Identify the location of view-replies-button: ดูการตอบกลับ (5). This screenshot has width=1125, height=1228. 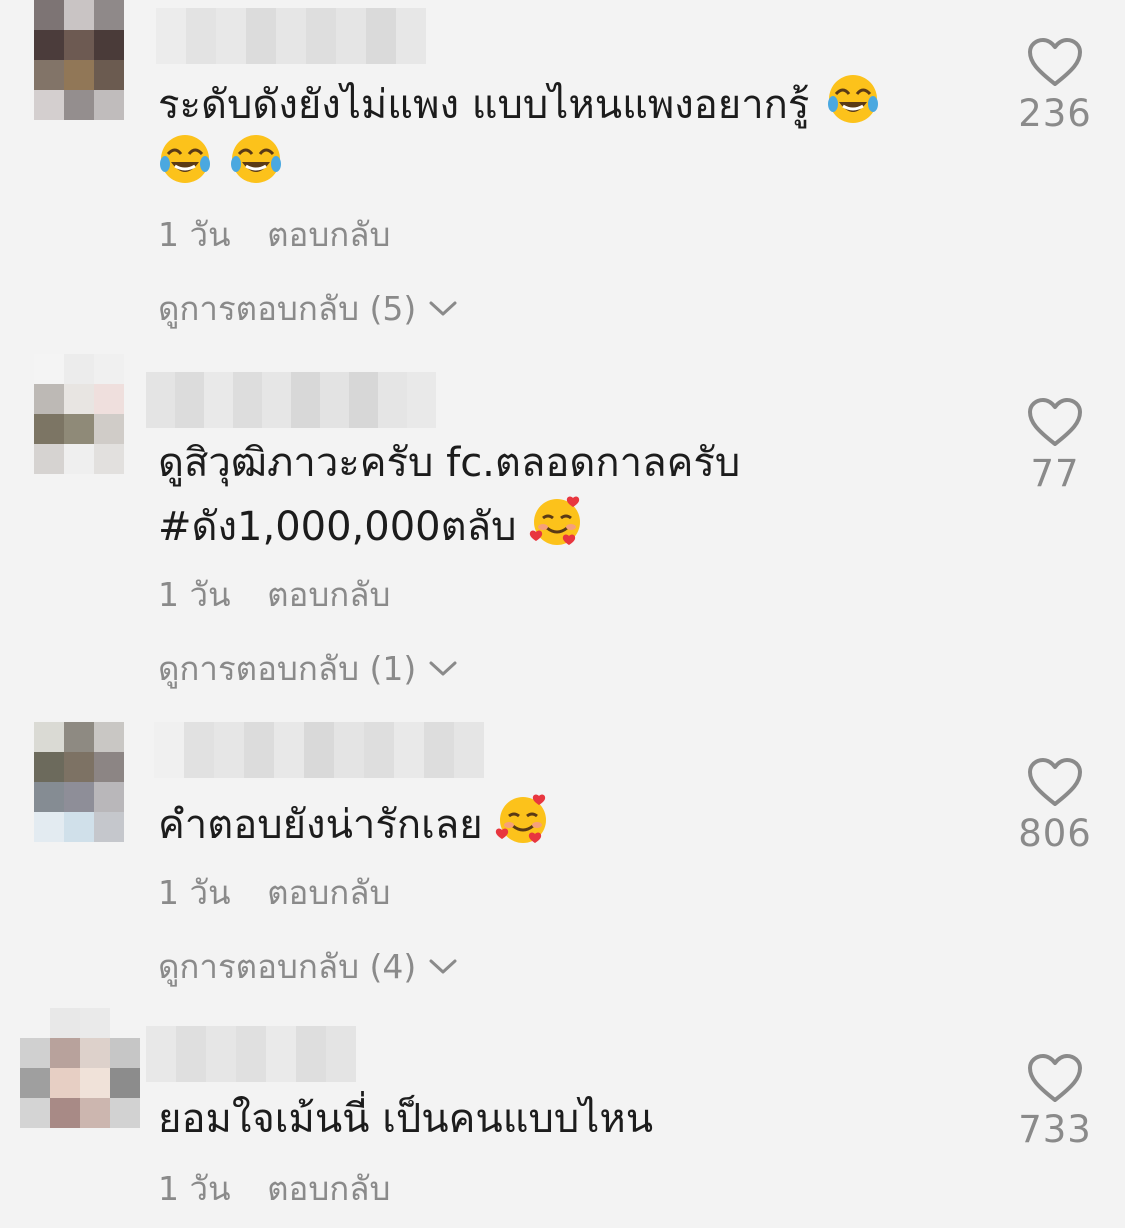
(308, 308).